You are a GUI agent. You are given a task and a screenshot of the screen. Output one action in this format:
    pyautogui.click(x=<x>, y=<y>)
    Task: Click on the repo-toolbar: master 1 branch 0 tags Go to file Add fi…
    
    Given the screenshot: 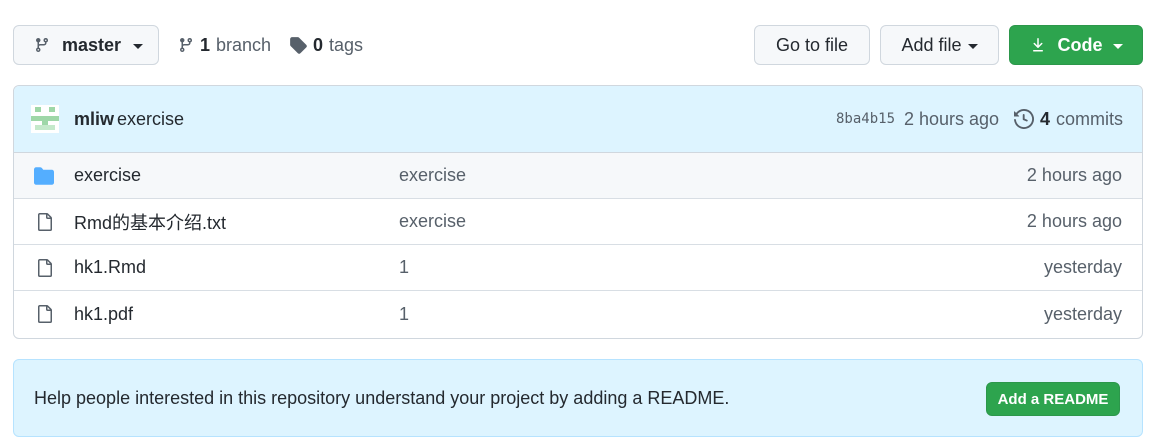 What is the action you would take?
    pyautogui.click(x=578, y=45)
    